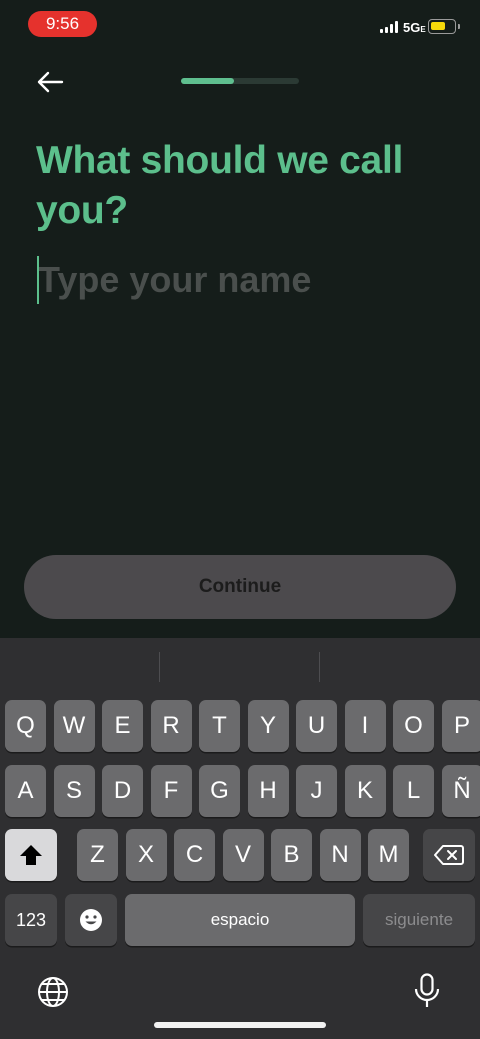 Image resolution: width=480 pixels, height=1039 pixels. What do you see at coordinates (419, 920) in the screenshot?
I see `next-key: siguiente` at bounding box center [419, 920].